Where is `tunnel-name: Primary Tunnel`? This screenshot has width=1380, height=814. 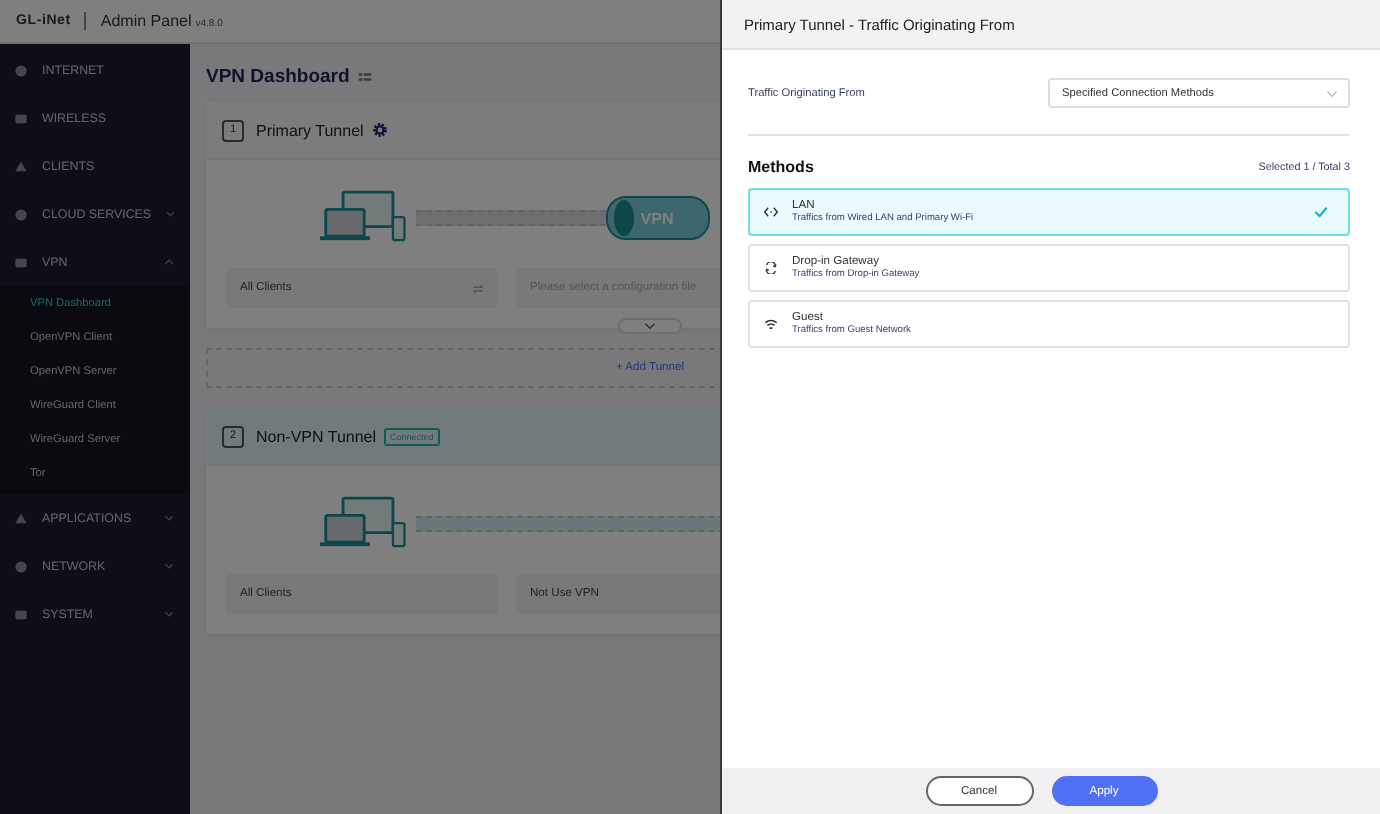 tunnel-name: Primary Tunnel is located at coordinates (310, 130).